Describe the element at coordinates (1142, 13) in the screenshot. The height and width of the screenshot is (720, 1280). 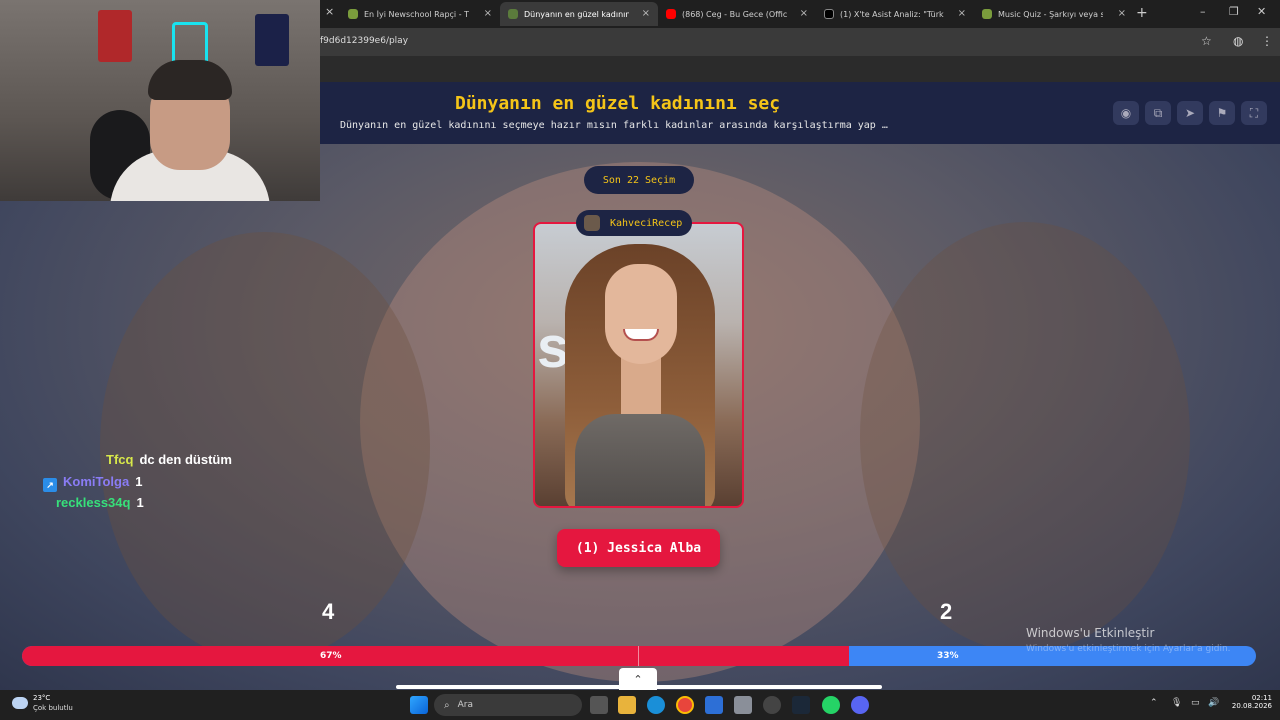
I see `new-tab-button: +` at that location.